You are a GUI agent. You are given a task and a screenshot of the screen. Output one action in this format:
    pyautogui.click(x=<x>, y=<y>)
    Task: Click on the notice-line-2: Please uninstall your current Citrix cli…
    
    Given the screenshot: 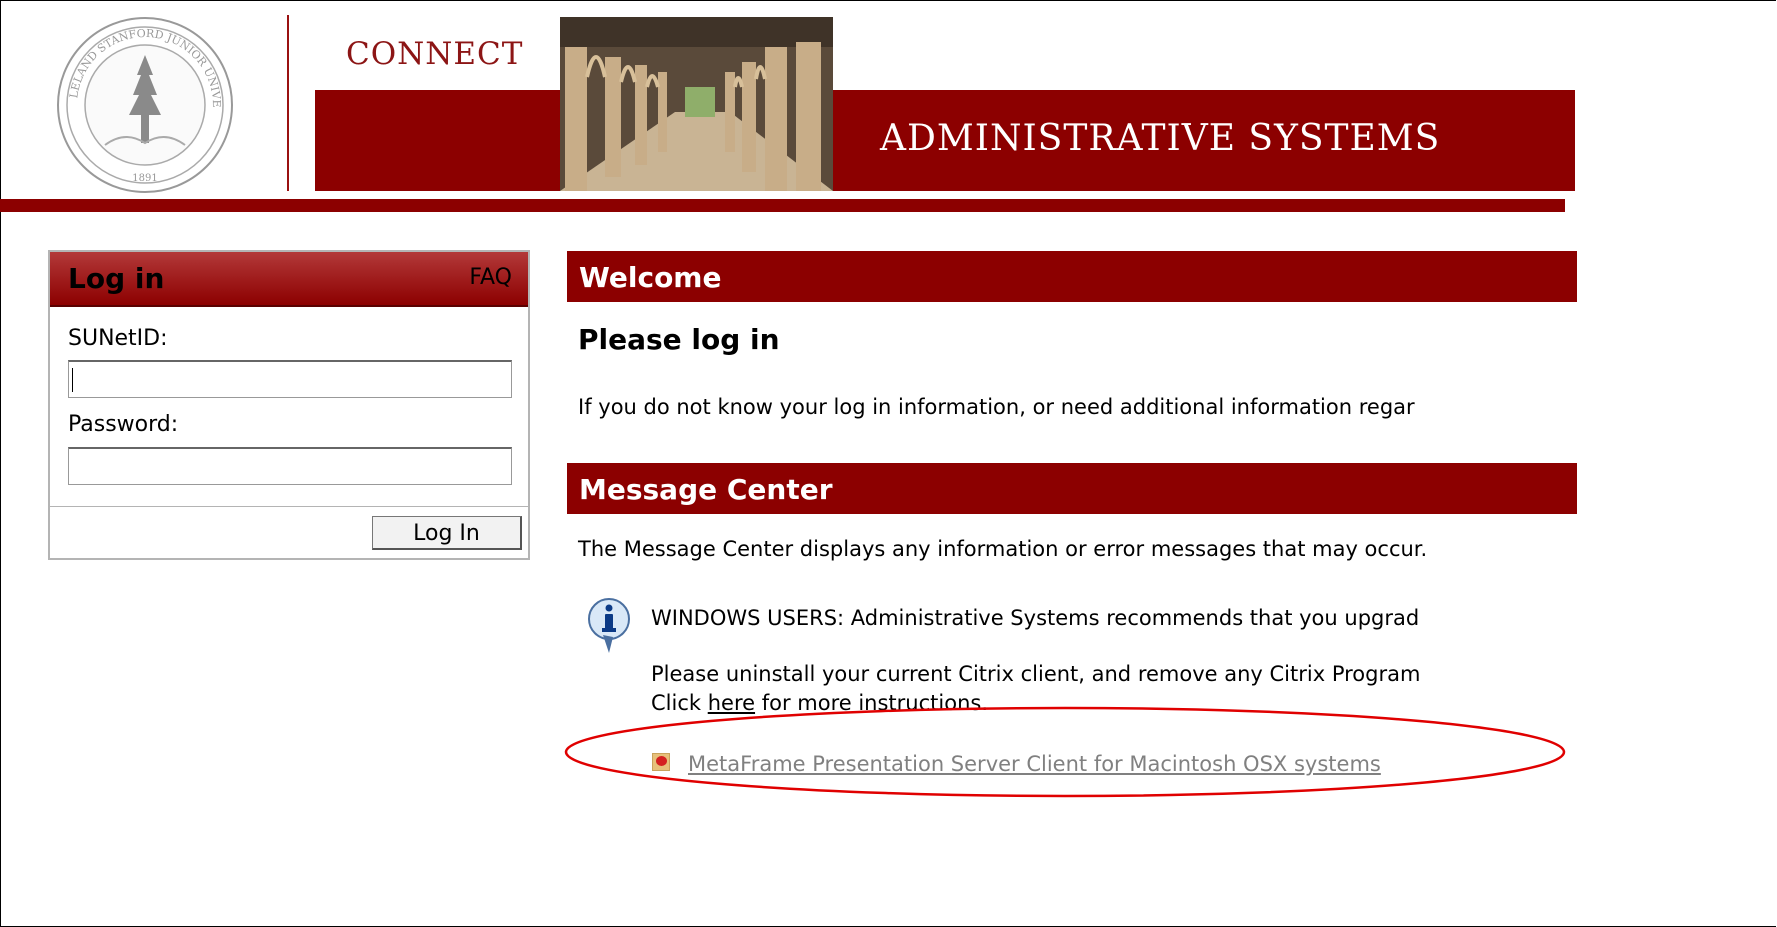 What is the action you would take?
    pyautogui.click(x=1036, y=674)
    